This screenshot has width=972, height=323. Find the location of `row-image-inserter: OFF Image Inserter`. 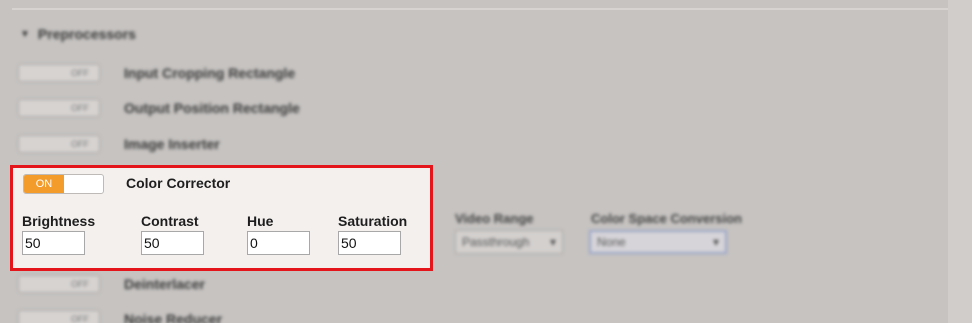

row-image-inserter: OFF Image Inserter is located at coordinates (119, 144).